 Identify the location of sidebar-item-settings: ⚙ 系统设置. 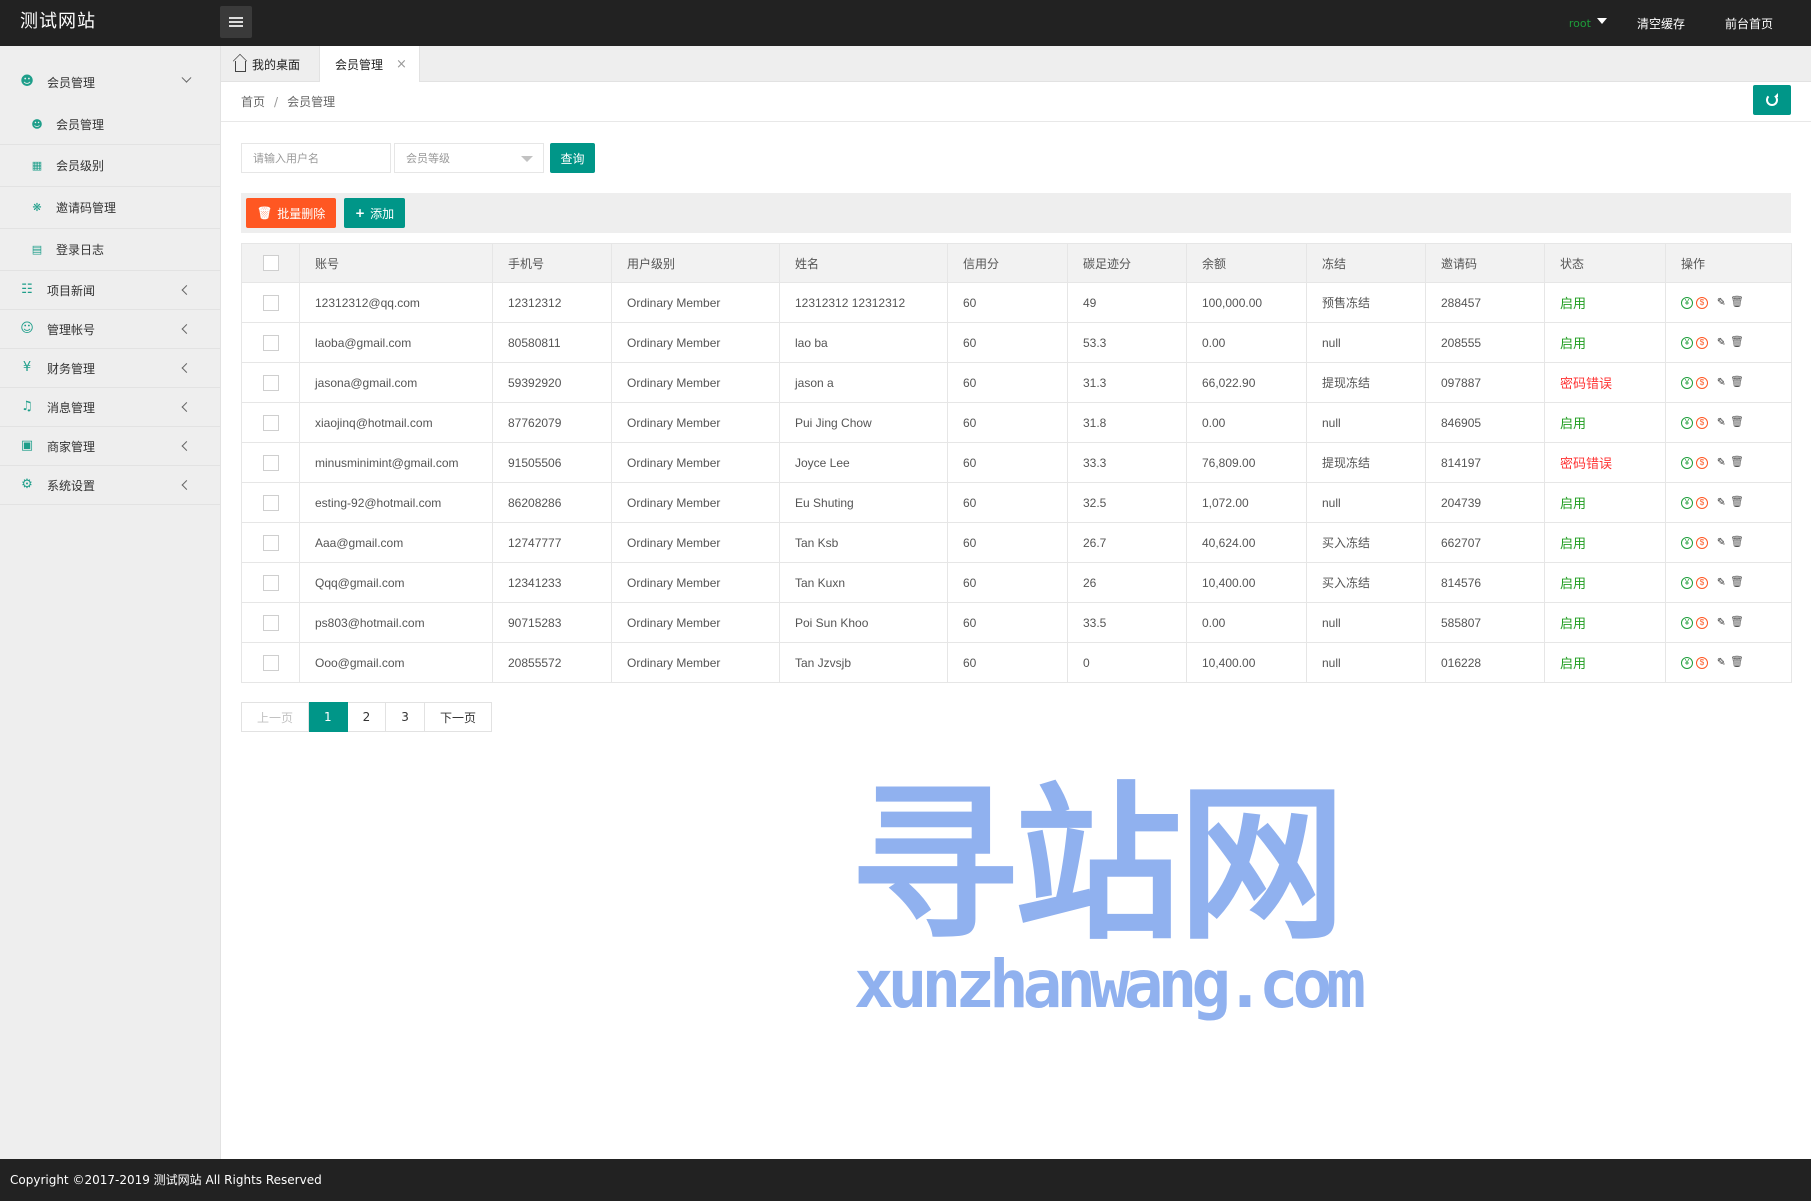
(110, 485).